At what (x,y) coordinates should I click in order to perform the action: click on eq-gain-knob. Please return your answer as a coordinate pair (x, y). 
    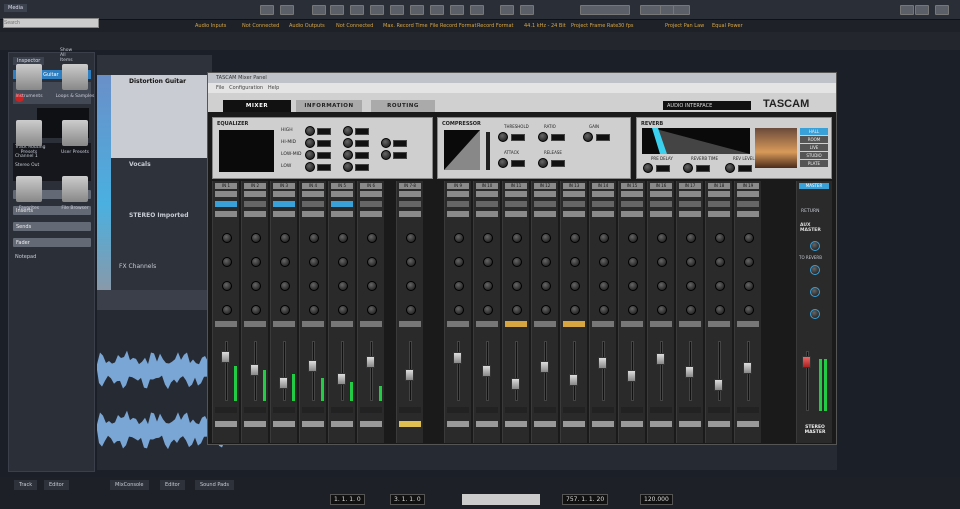
    Looking at the image, I should click on (310, 167).